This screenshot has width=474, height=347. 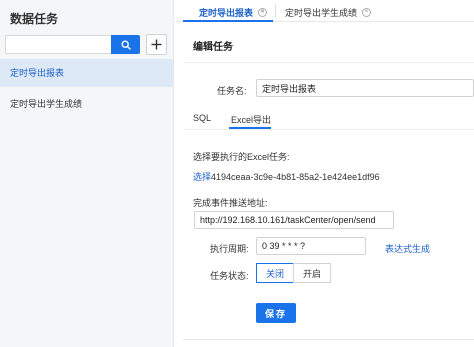 I want to click on select-task-link: 选择, so click(x=202, y=177).